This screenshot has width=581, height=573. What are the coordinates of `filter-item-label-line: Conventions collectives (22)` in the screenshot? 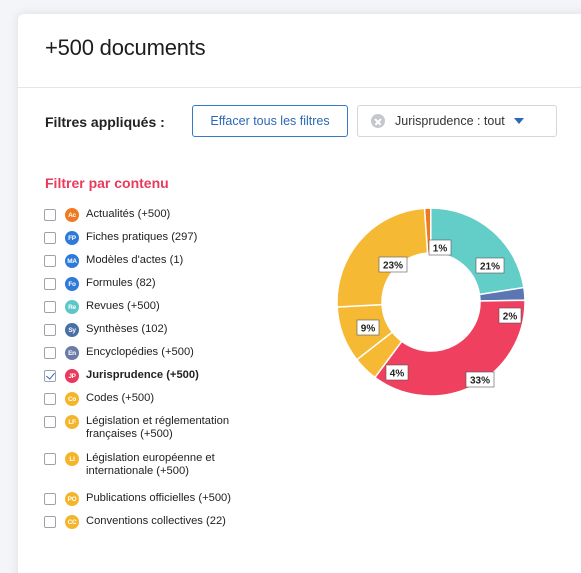 It's located at (156, 521).